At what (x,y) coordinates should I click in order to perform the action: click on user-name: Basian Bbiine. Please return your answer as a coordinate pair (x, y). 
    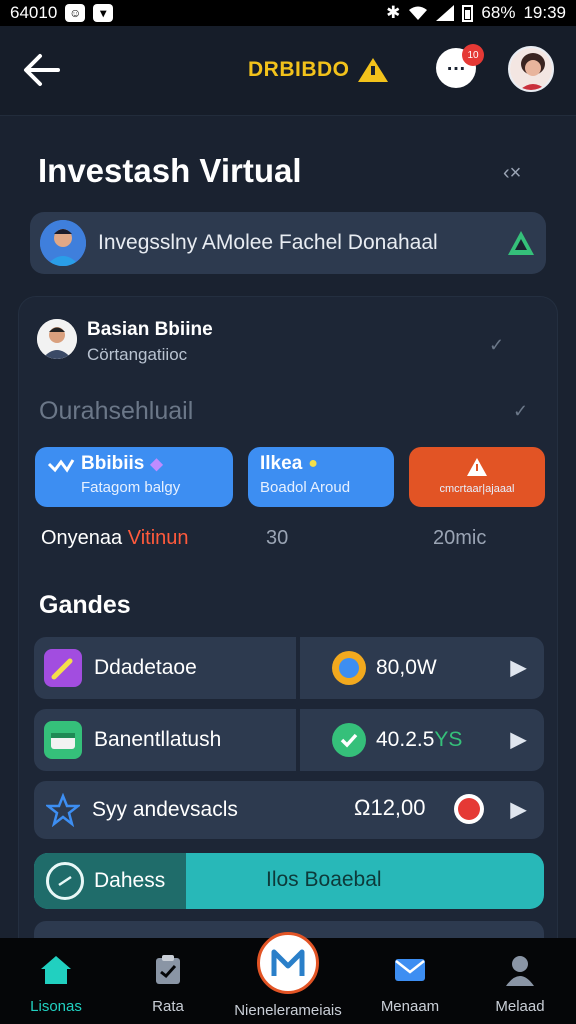
    Looking at the image, I should click on (150, 329).